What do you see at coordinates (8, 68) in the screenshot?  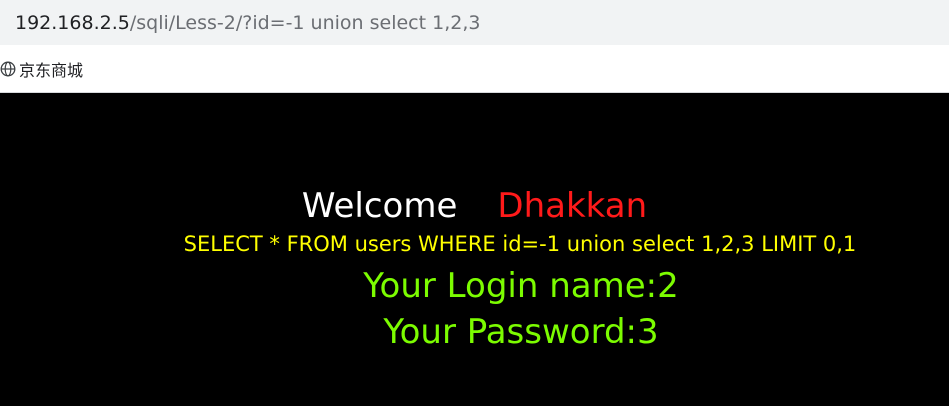 I see `globe-icon` at bounding box center [8, 68].